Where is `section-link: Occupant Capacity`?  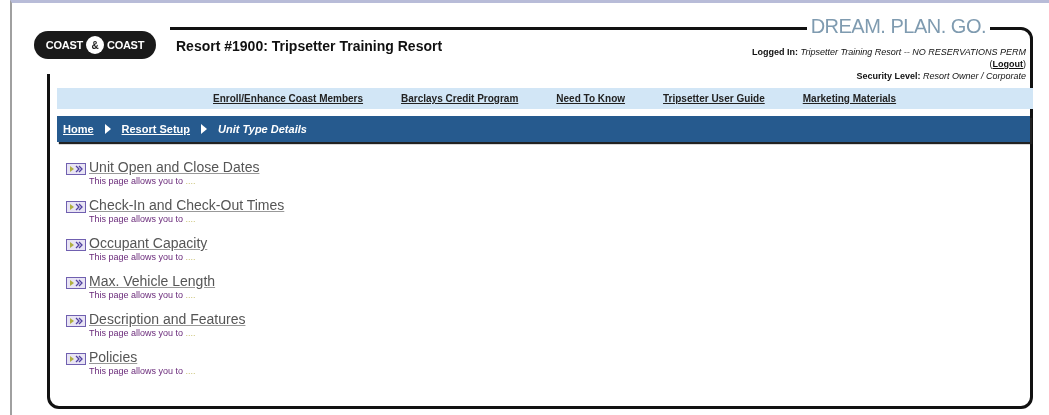
section-link: Occupant Capacity is located at coordinates (148, 243).